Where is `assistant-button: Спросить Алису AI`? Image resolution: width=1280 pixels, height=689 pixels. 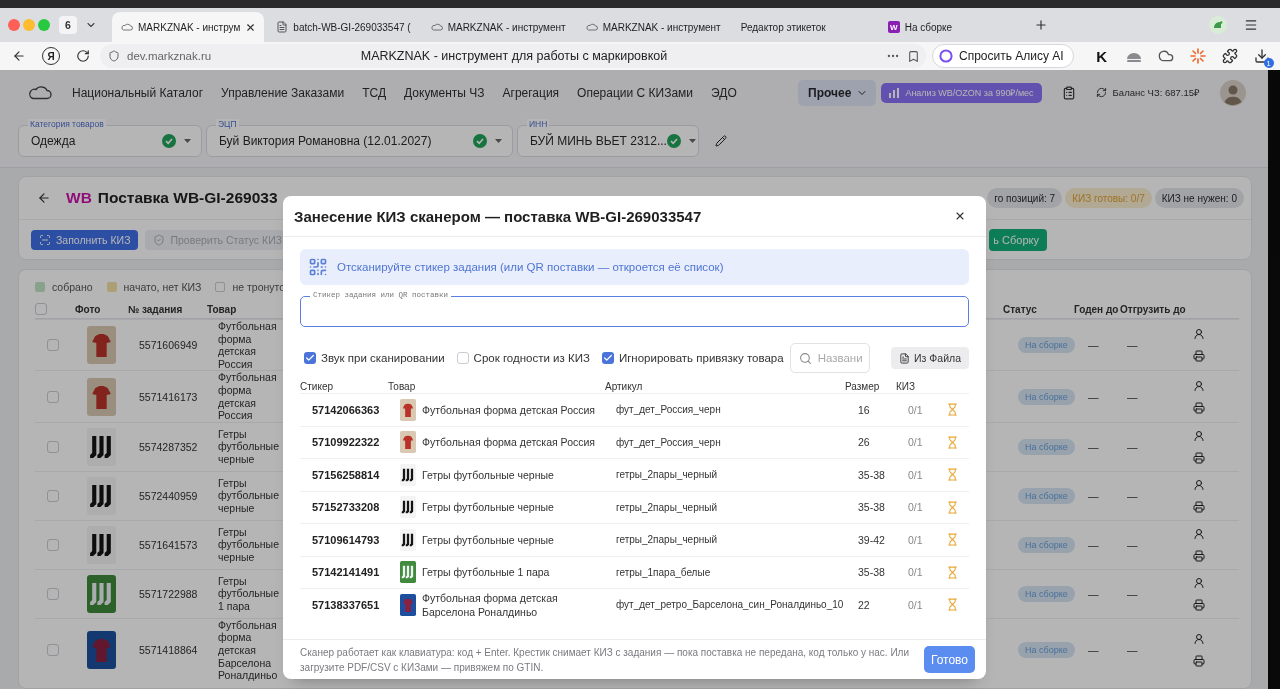
assistant-button: Спросить Алису AI is located at coordinates (1003, 56).